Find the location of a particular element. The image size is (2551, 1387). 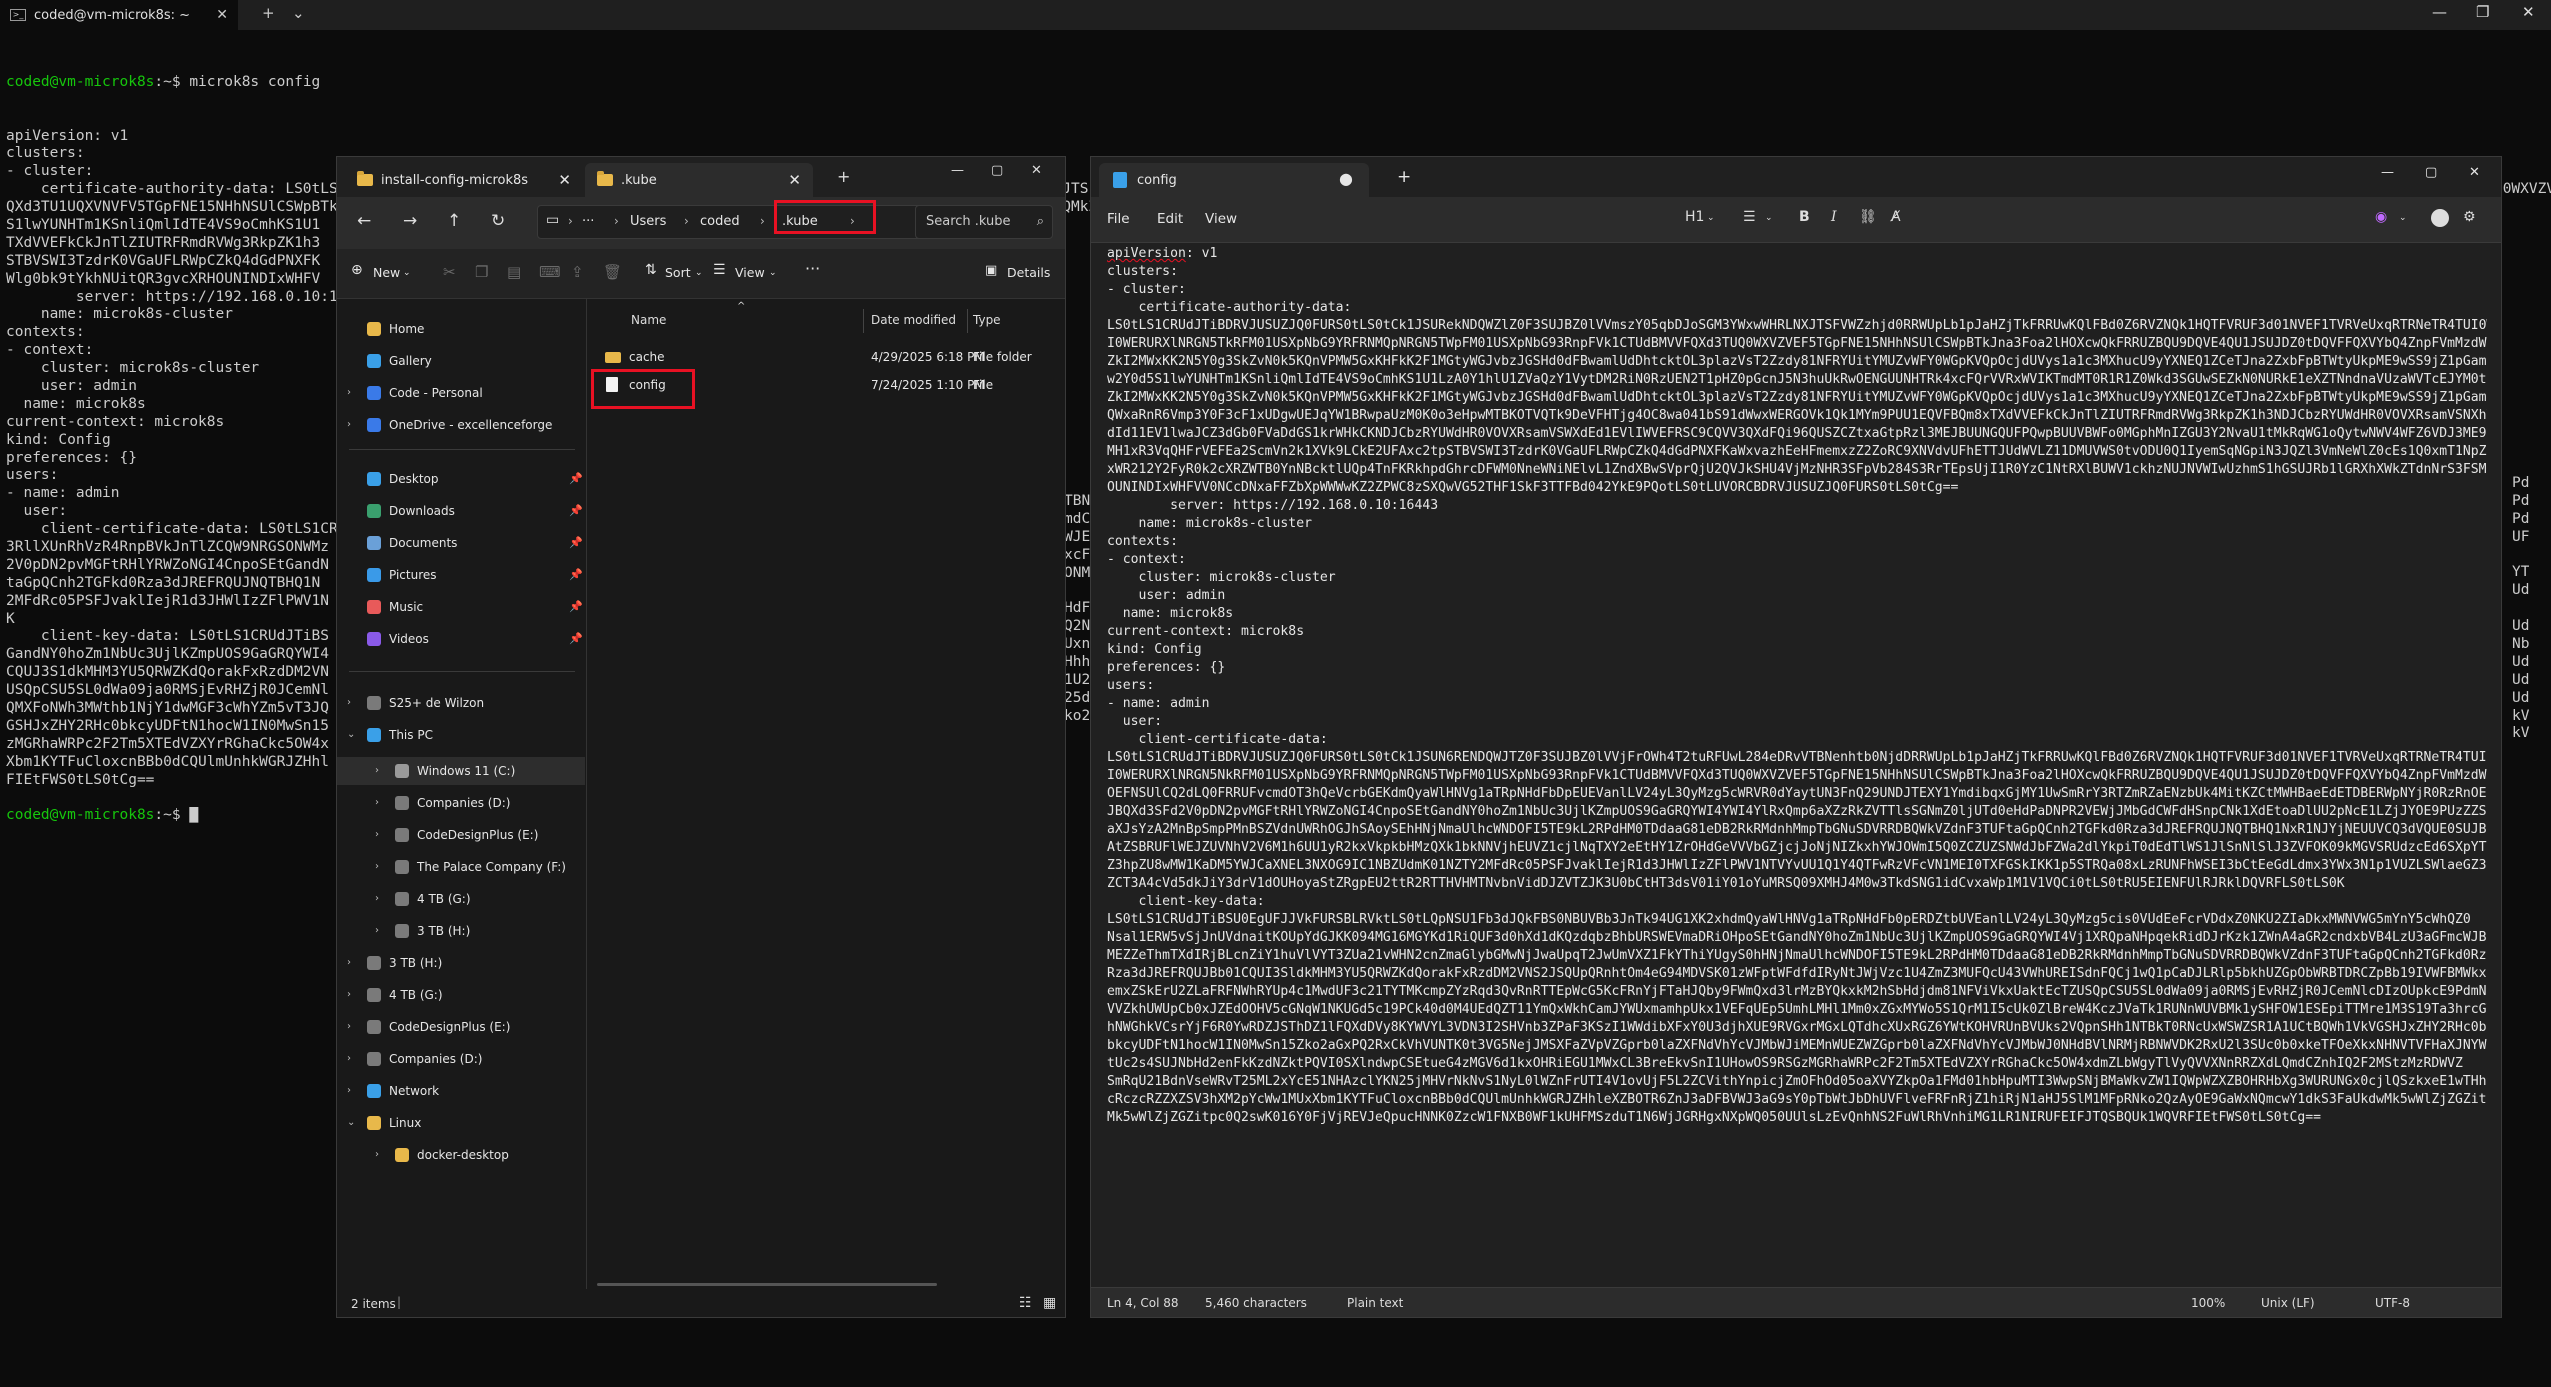

paste-icon: ▤ is located at coordinates (514, 272).